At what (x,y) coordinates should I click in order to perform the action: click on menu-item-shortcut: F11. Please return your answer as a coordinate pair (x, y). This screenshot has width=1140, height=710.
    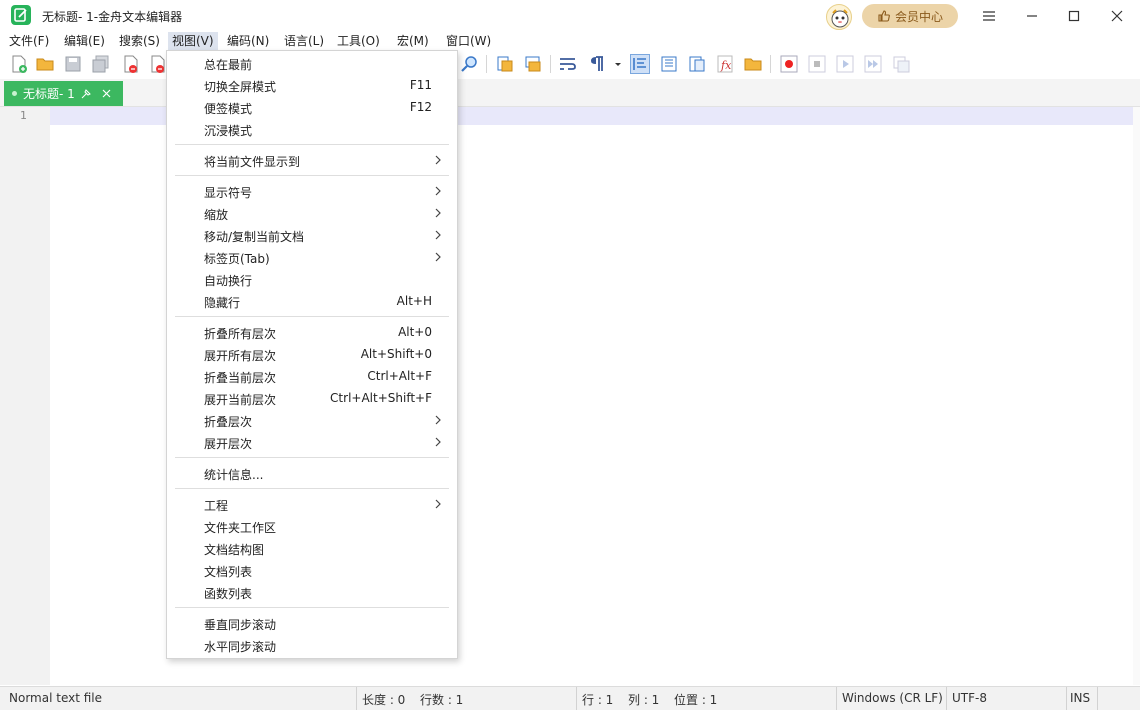
    Looking at the image, I should click on (420, 85).